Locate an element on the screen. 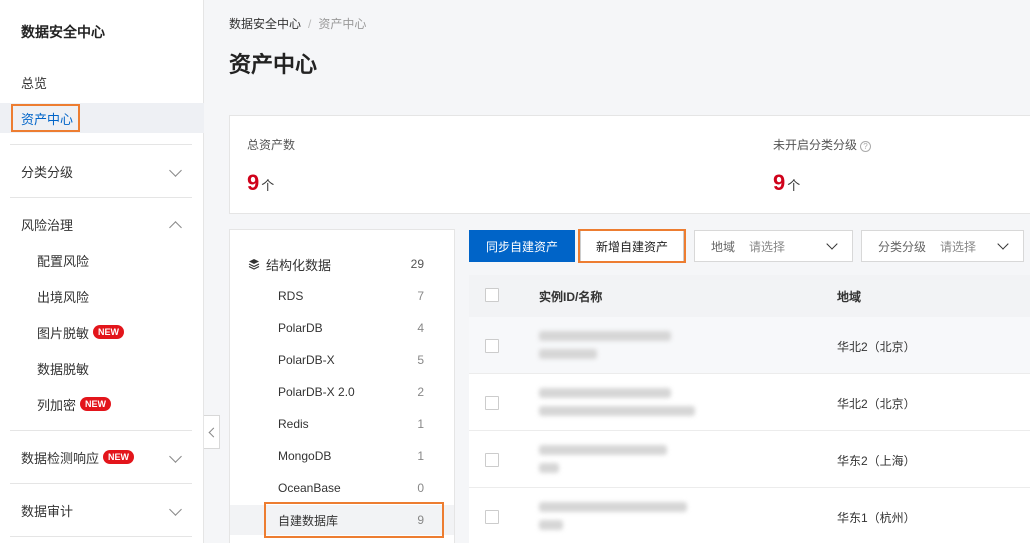 The width and height of the screenshot is (1030, 543). tree-item-polardb-x-2: PolarDB-X 2.0 2 is located at coordinates (342, 392).